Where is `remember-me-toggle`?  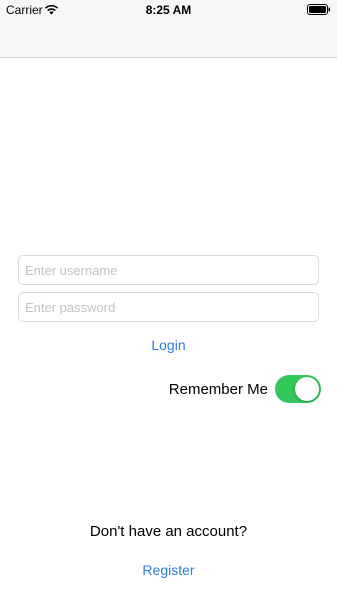
remember-me-toggle is located at coordinates (298, 389).